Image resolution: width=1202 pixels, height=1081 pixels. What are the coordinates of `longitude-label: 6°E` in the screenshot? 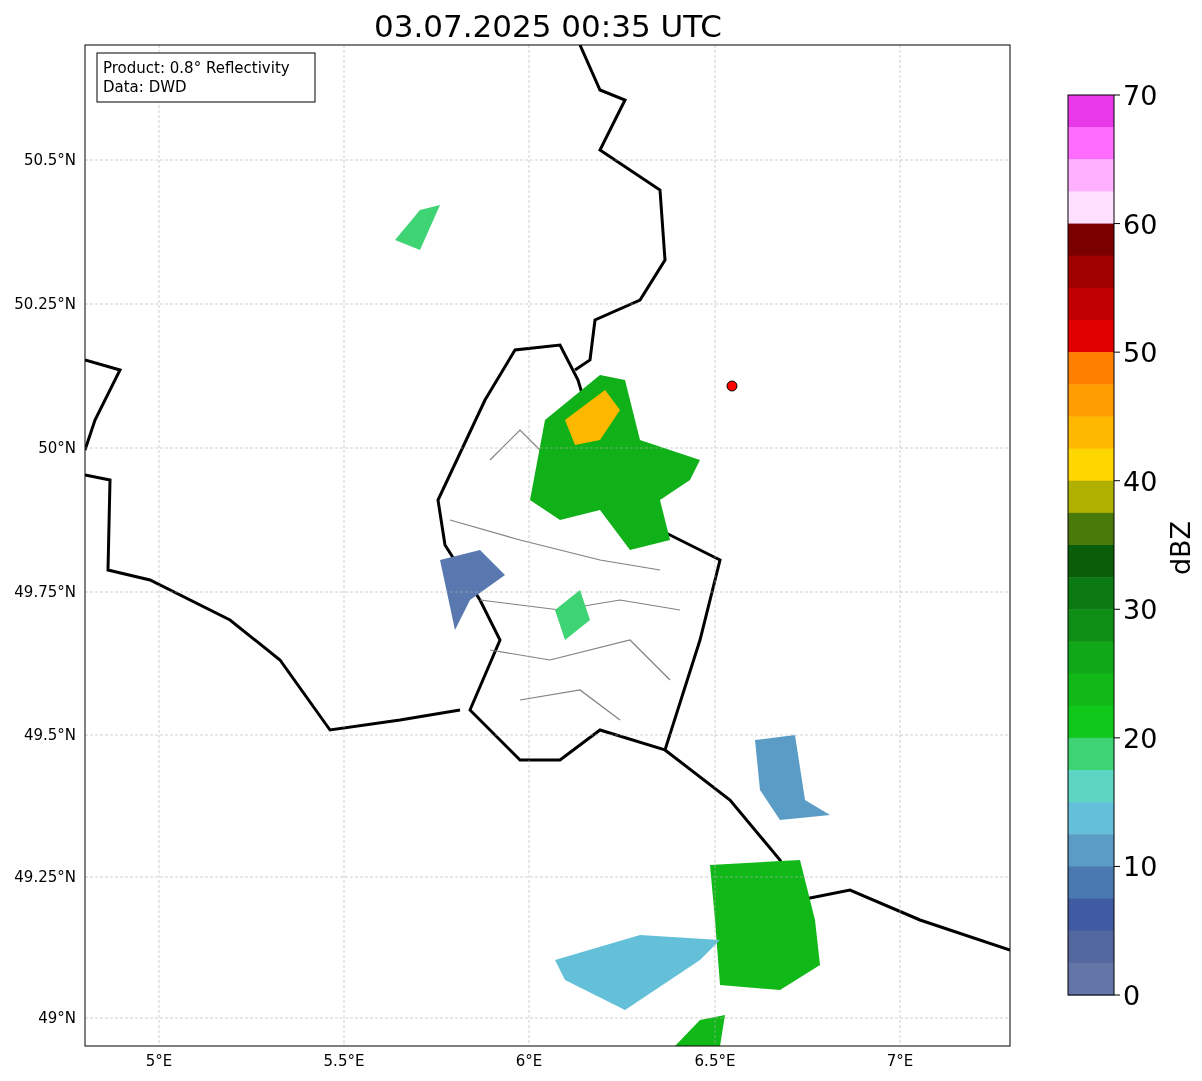 It's located at (529, 1061).